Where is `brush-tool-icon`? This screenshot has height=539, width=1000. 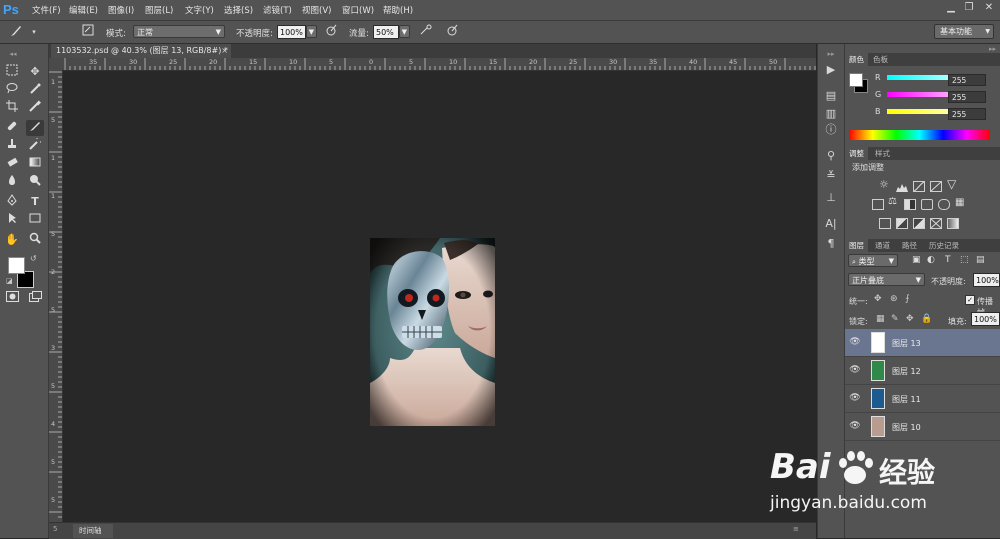 brush-tool-icon is located at coordinates (16, 32).